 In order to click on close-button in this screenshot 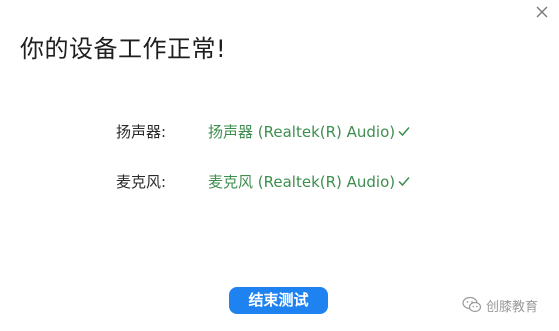, I will do `click(542, 12)`.